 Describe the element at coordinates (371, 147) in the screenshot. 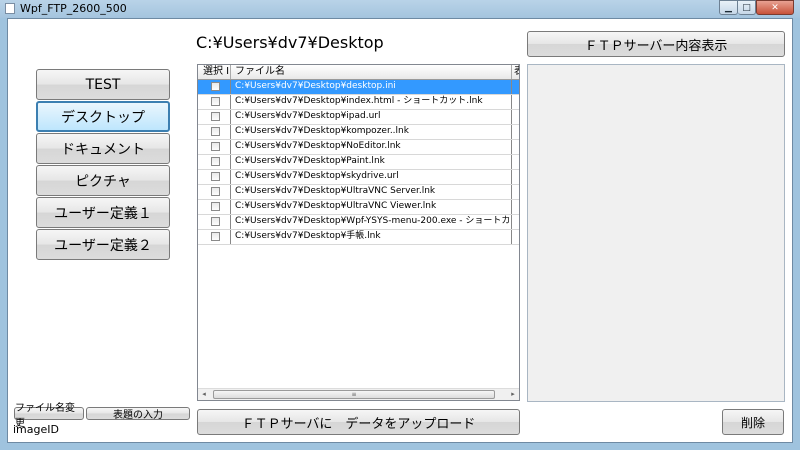

I see `filename-cell: C:¥Users¥dv7¥Desktop¥NoEditor.lnk` at that location.